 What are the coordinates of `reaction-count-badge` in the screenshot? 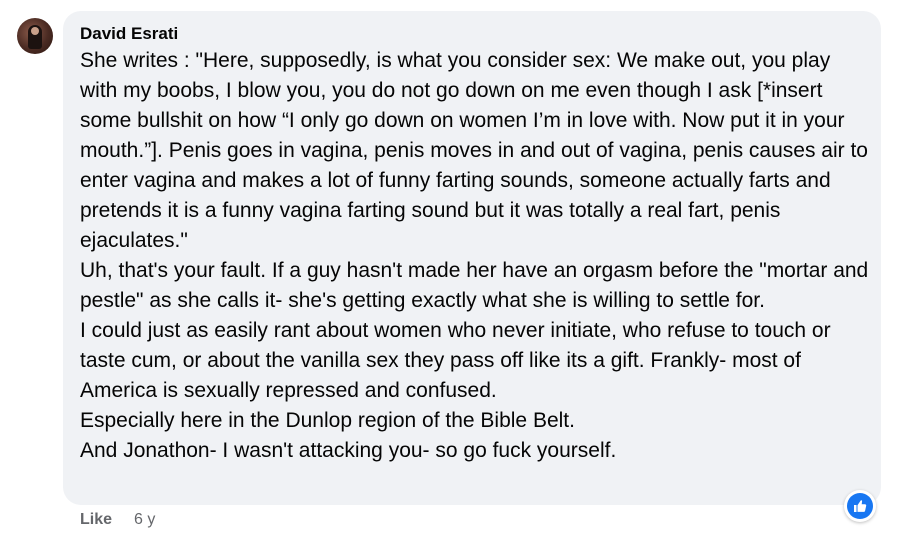 It's located at (860, 506).